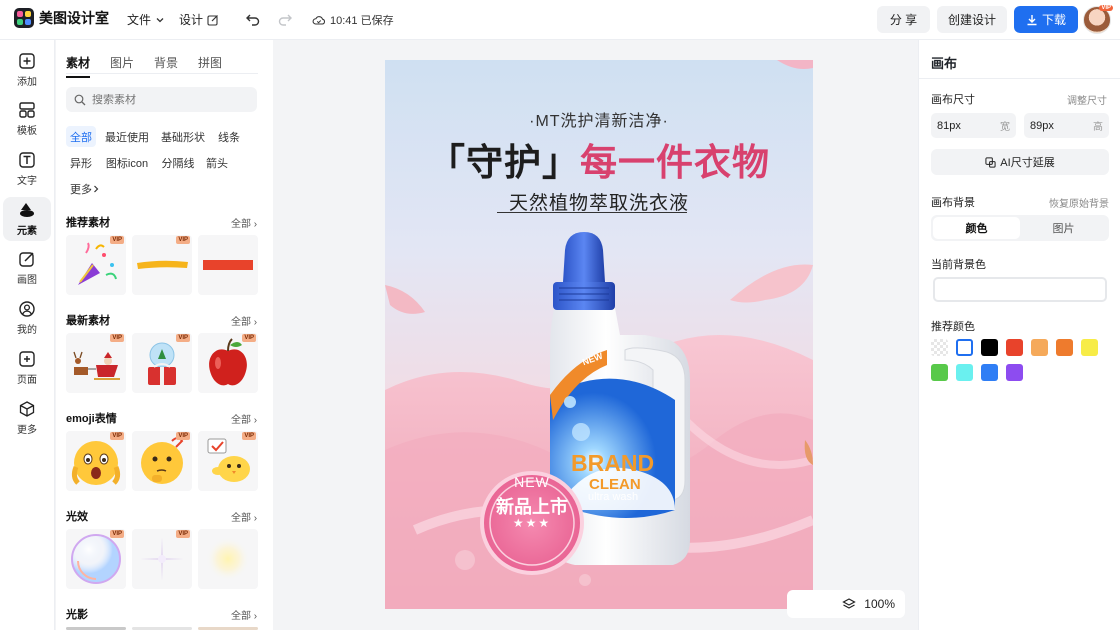 Image resolution: width=1120 pixels, height=630 pixels. I want to click on share-button: 分 享, so click(903, 19).